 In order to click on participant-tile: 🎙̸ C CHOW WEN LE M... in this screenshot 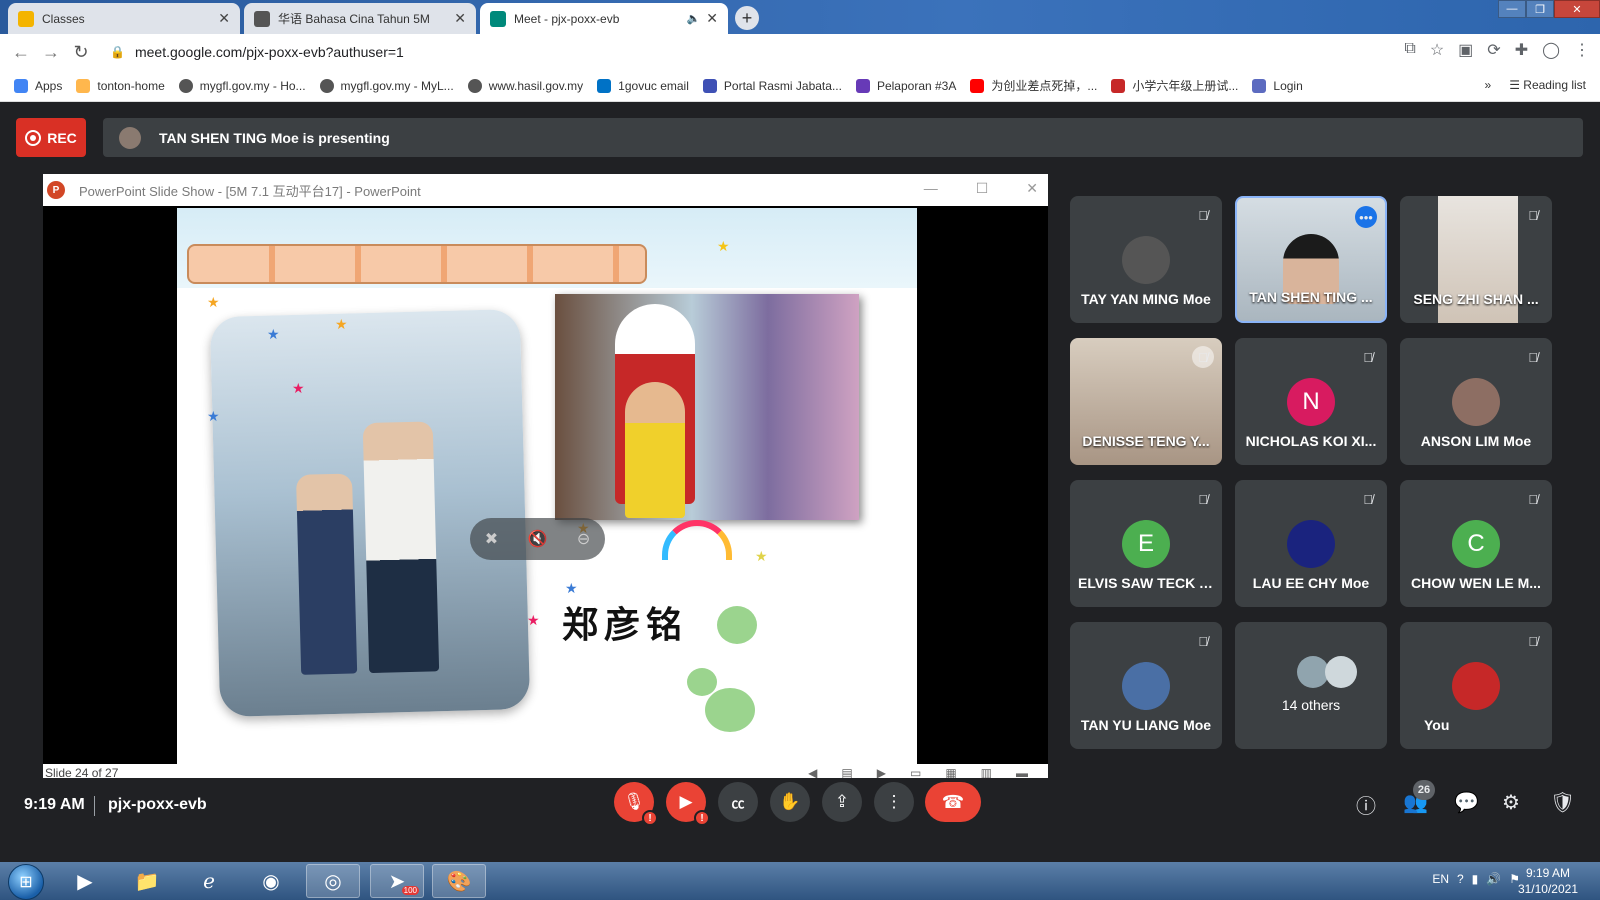, I will do `click(1476, 543)`.